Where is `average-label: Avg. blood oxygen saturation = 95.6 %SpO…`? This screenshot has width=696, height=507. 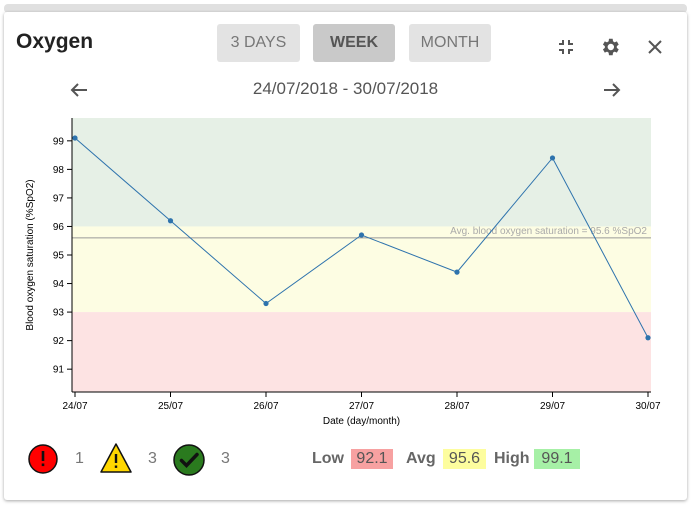 average-label: Avg. blood oxygen saturation = 95.6 %SpO… is located at coordinates (548, 231).